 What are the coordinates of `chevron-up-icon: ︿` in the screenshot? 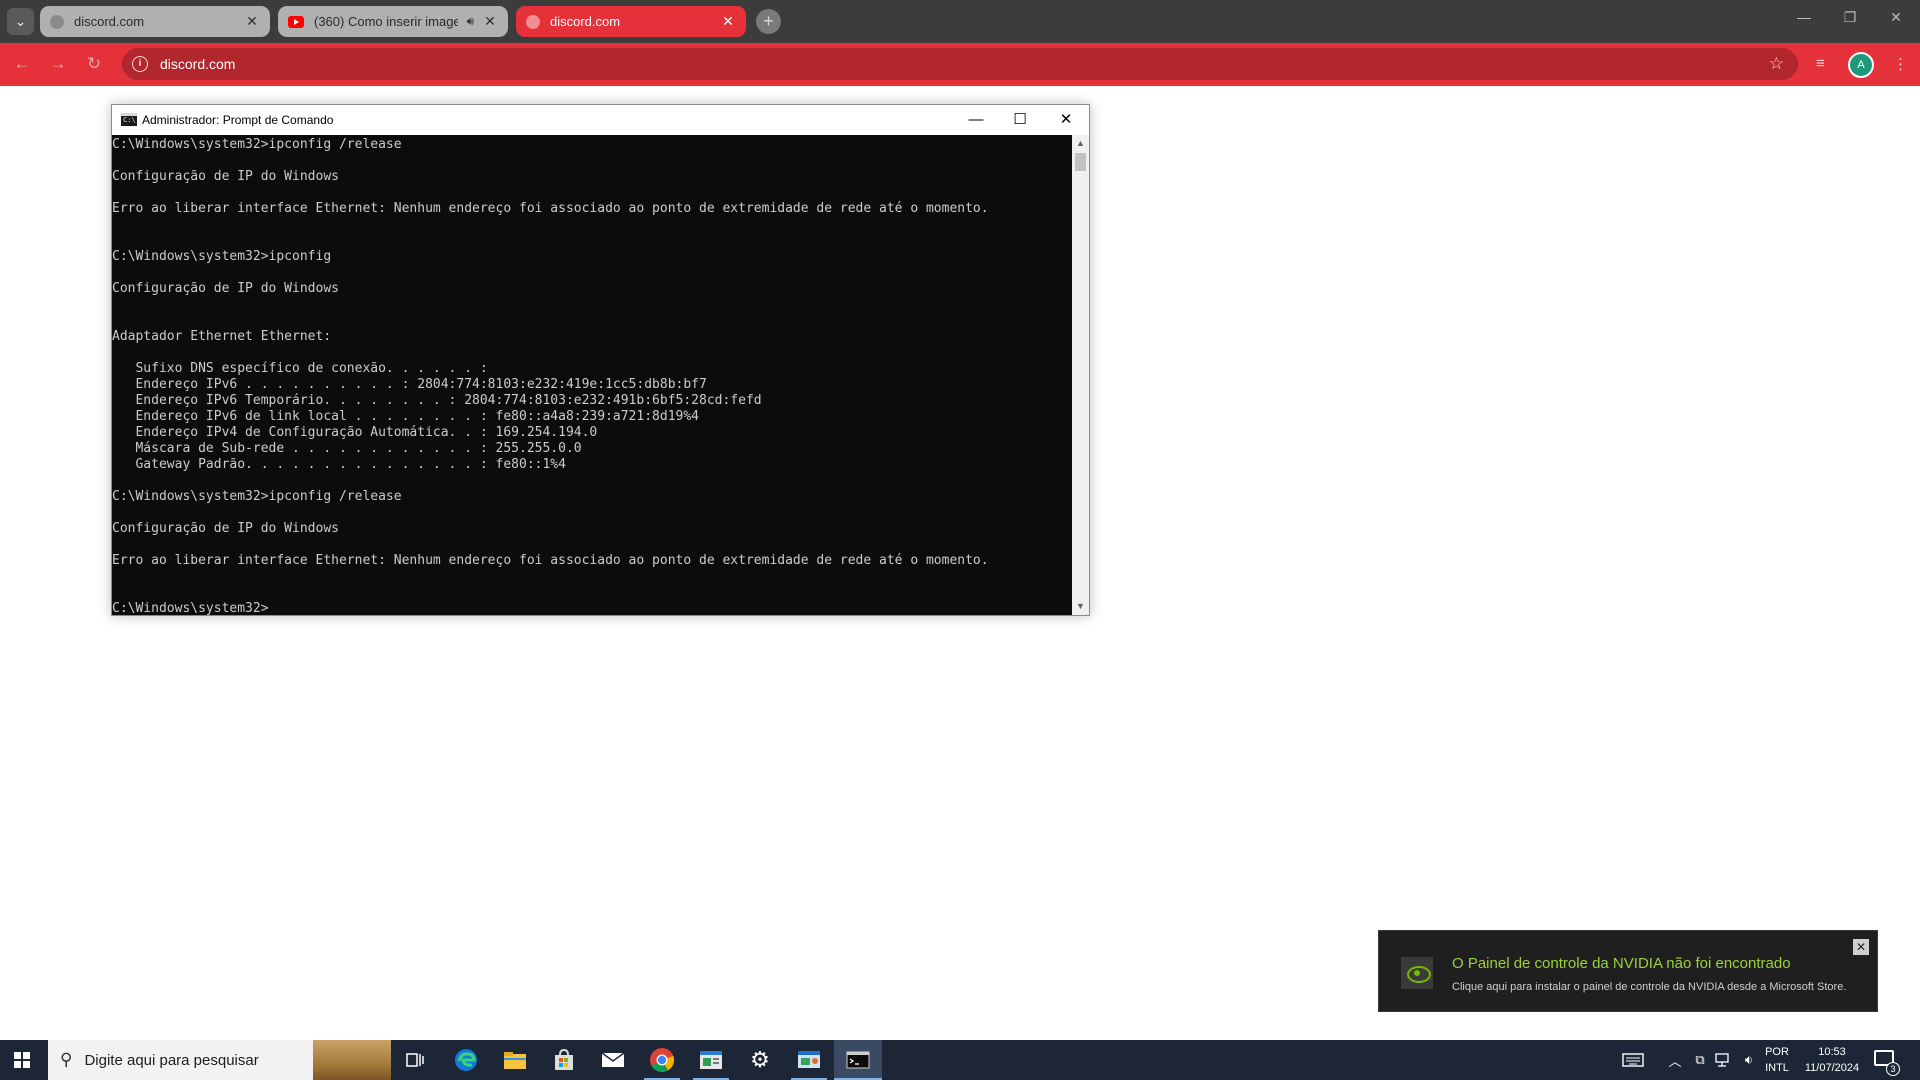 It's located at (1675, 1061).